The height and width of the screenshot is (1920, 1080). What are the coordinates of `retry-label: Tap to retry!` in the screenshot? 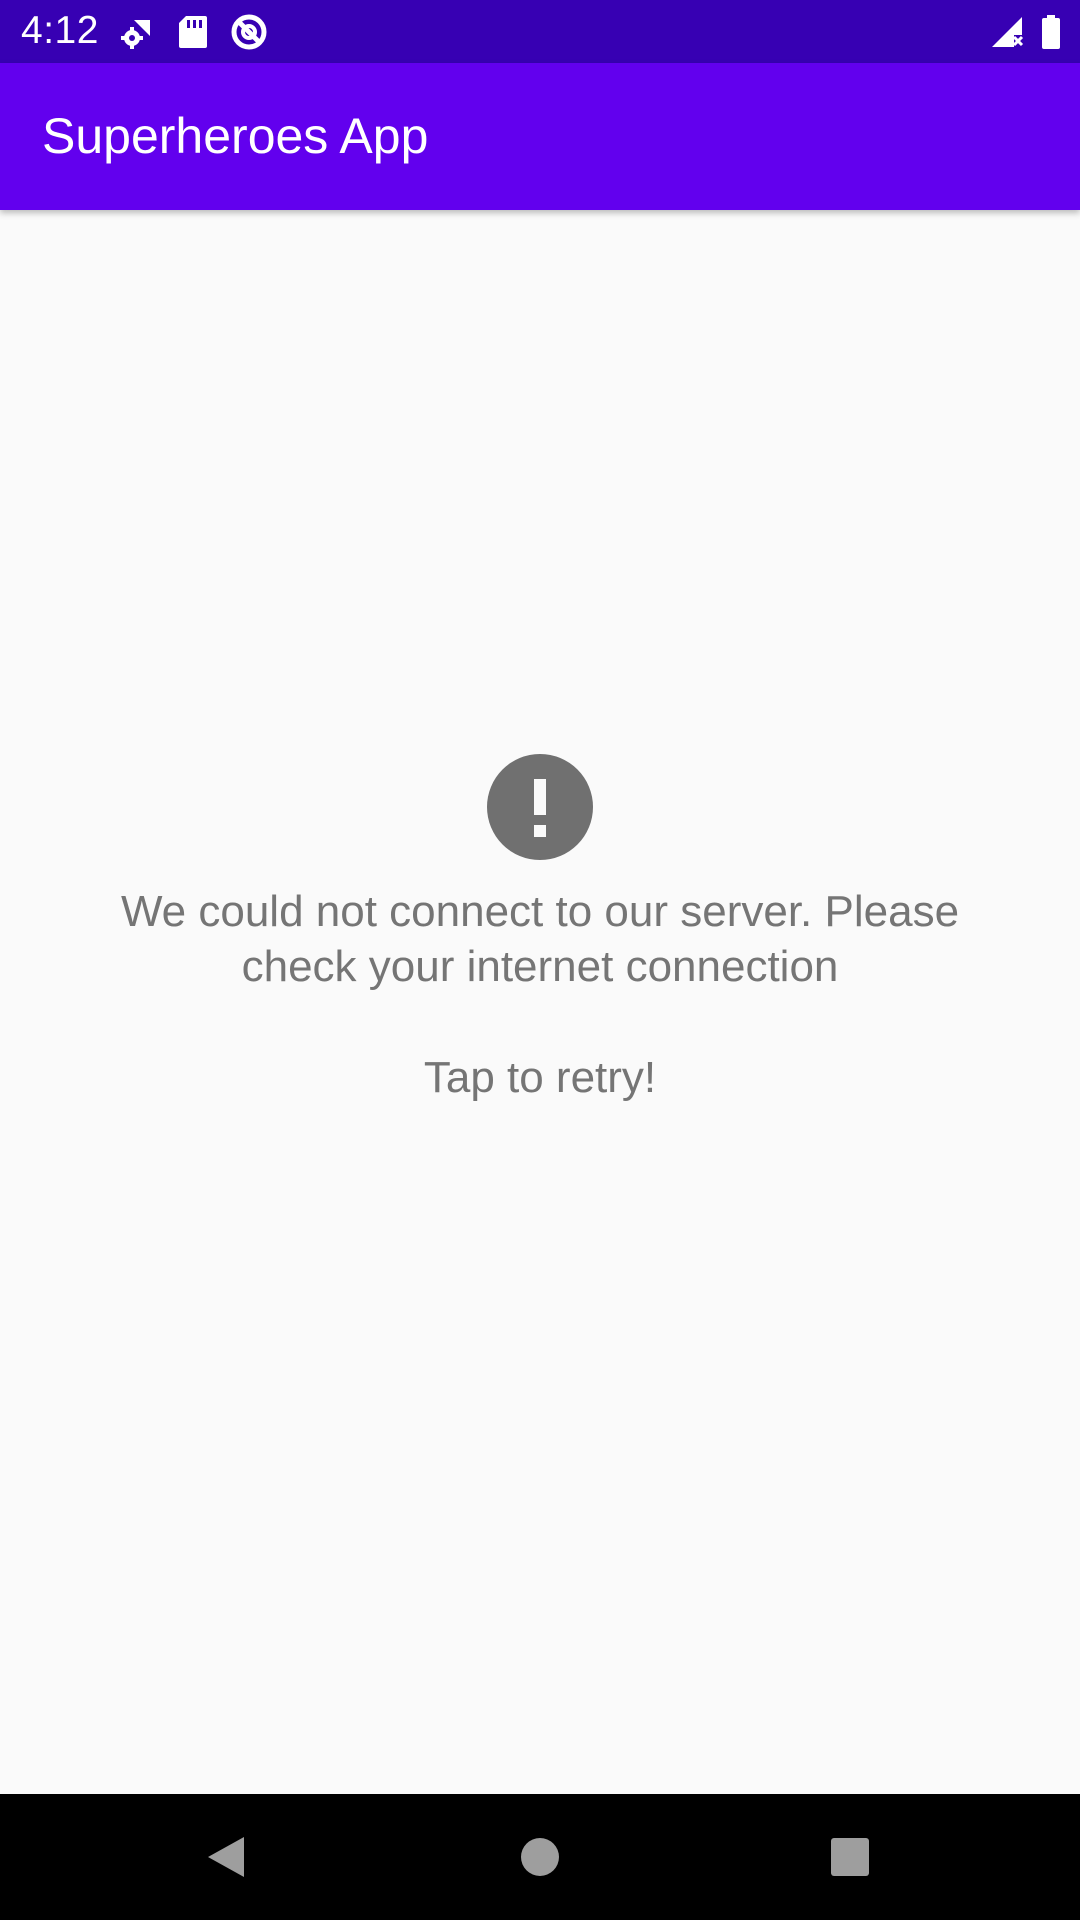 It's located at (540, 1077).